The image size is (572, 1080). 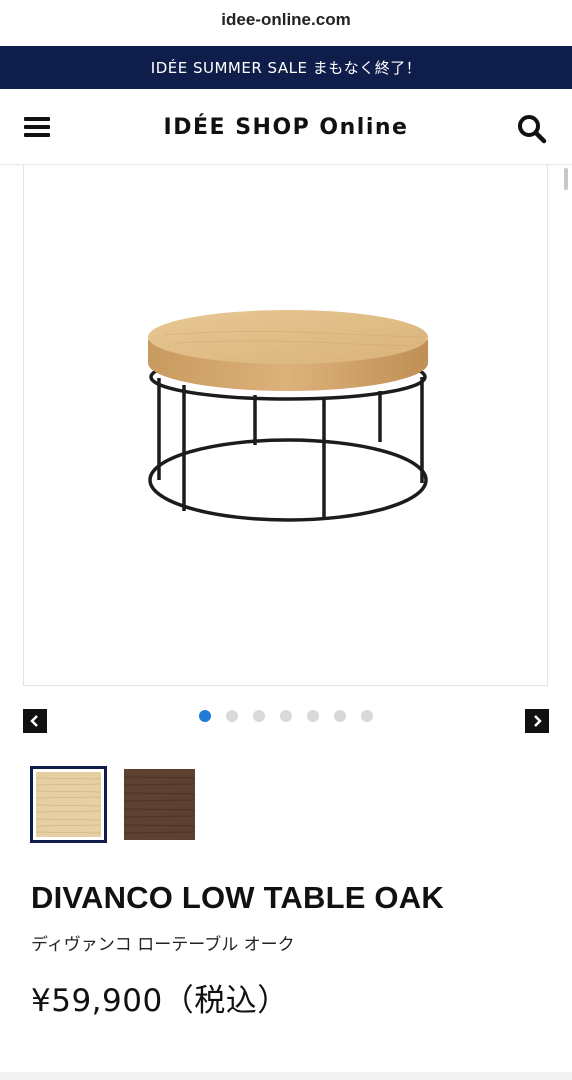 I want to click on product-title: DIVANCO LOW TABLE OAK, so click(x=237, y=897).